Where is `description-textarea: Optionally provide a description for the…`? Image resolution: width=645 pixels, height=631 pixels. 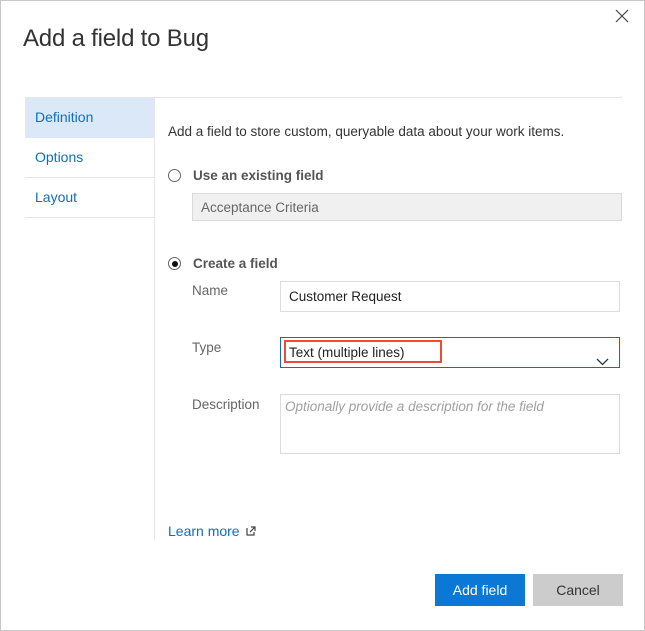
description-textarea: Optionally provide a description for the… is located at coordinates (450, 424).